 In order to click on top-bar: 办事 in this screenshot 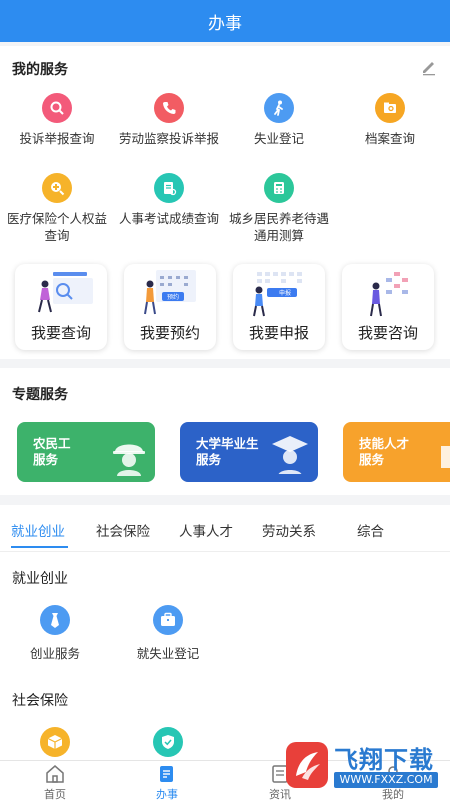, I will do `click(225, 21)`.